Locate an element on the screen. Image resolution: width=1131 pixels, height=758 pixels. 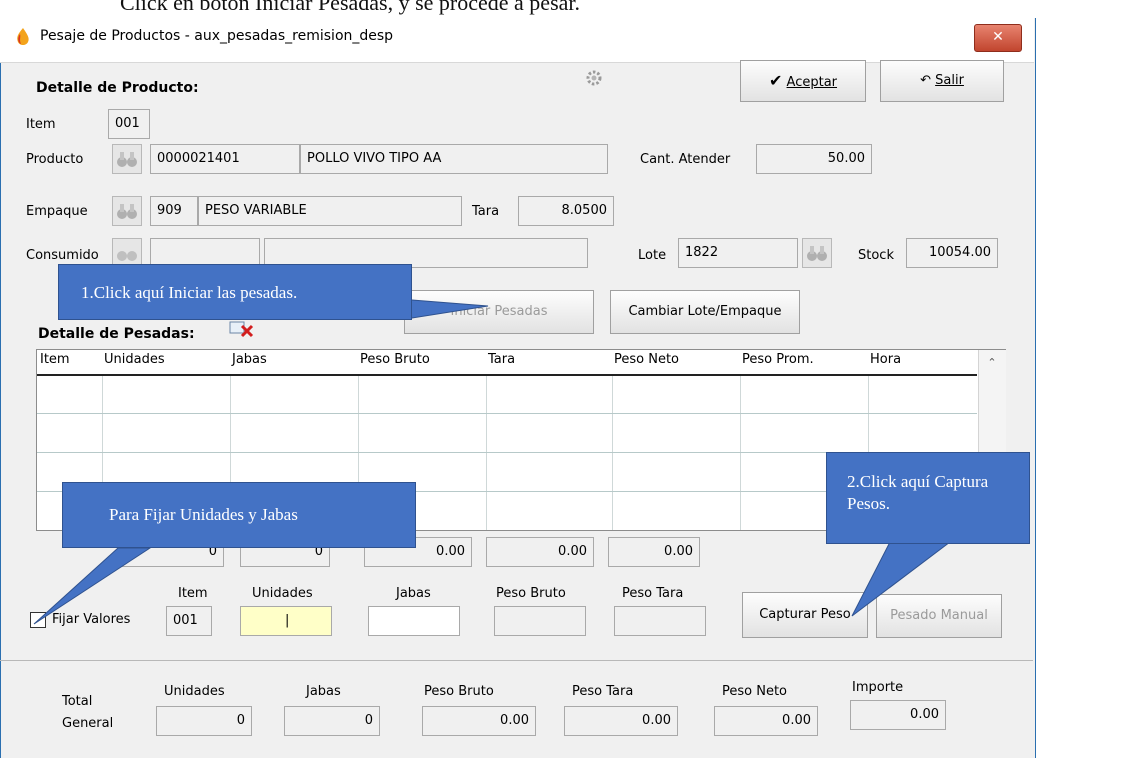
callout-iniciar-pesadas: 1.Click aquí Iniciar las pesadas. is located at coordinates (235, 292).